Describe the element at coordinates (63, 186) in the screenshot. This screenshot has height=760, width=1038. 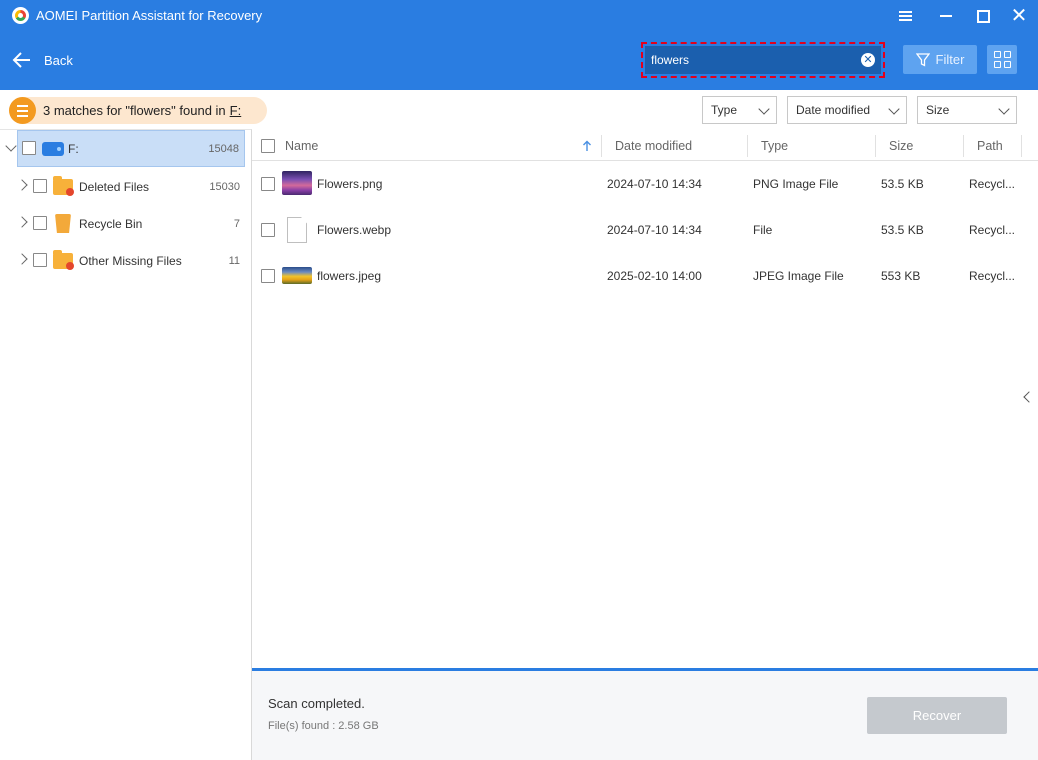
I see `folder-deleted-icon` at that location.